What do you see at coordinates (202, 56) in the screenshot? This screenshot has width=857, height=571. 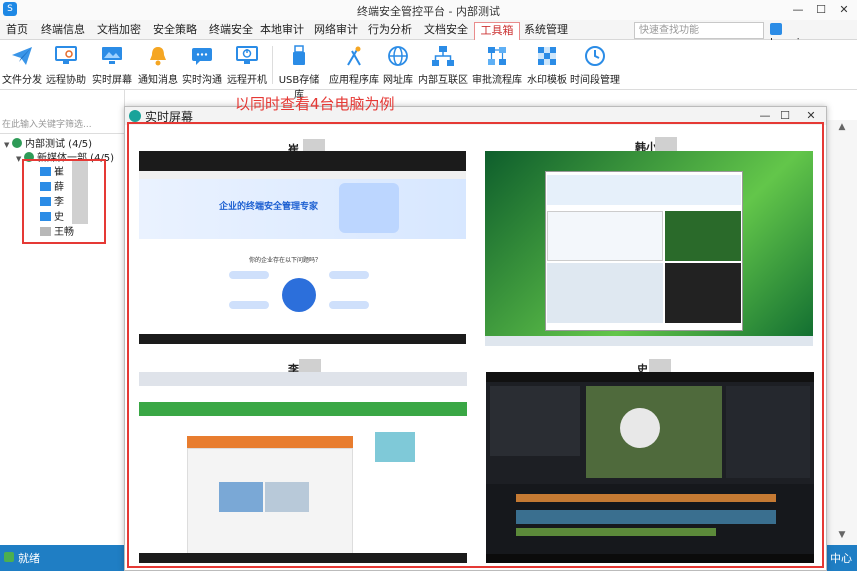 I see `chat-icon` at bounding box center [202, 56].